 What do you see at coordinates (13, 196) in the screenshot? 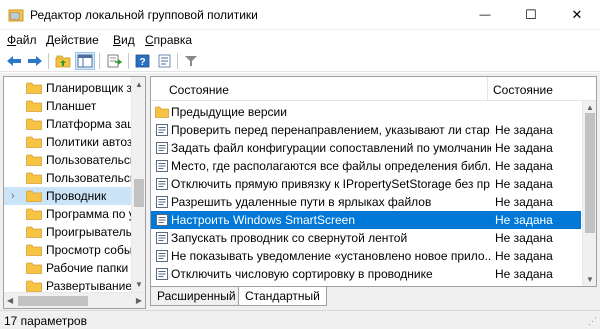
I see `chevron-right-icon: ›` at bounding box center [13, 196].